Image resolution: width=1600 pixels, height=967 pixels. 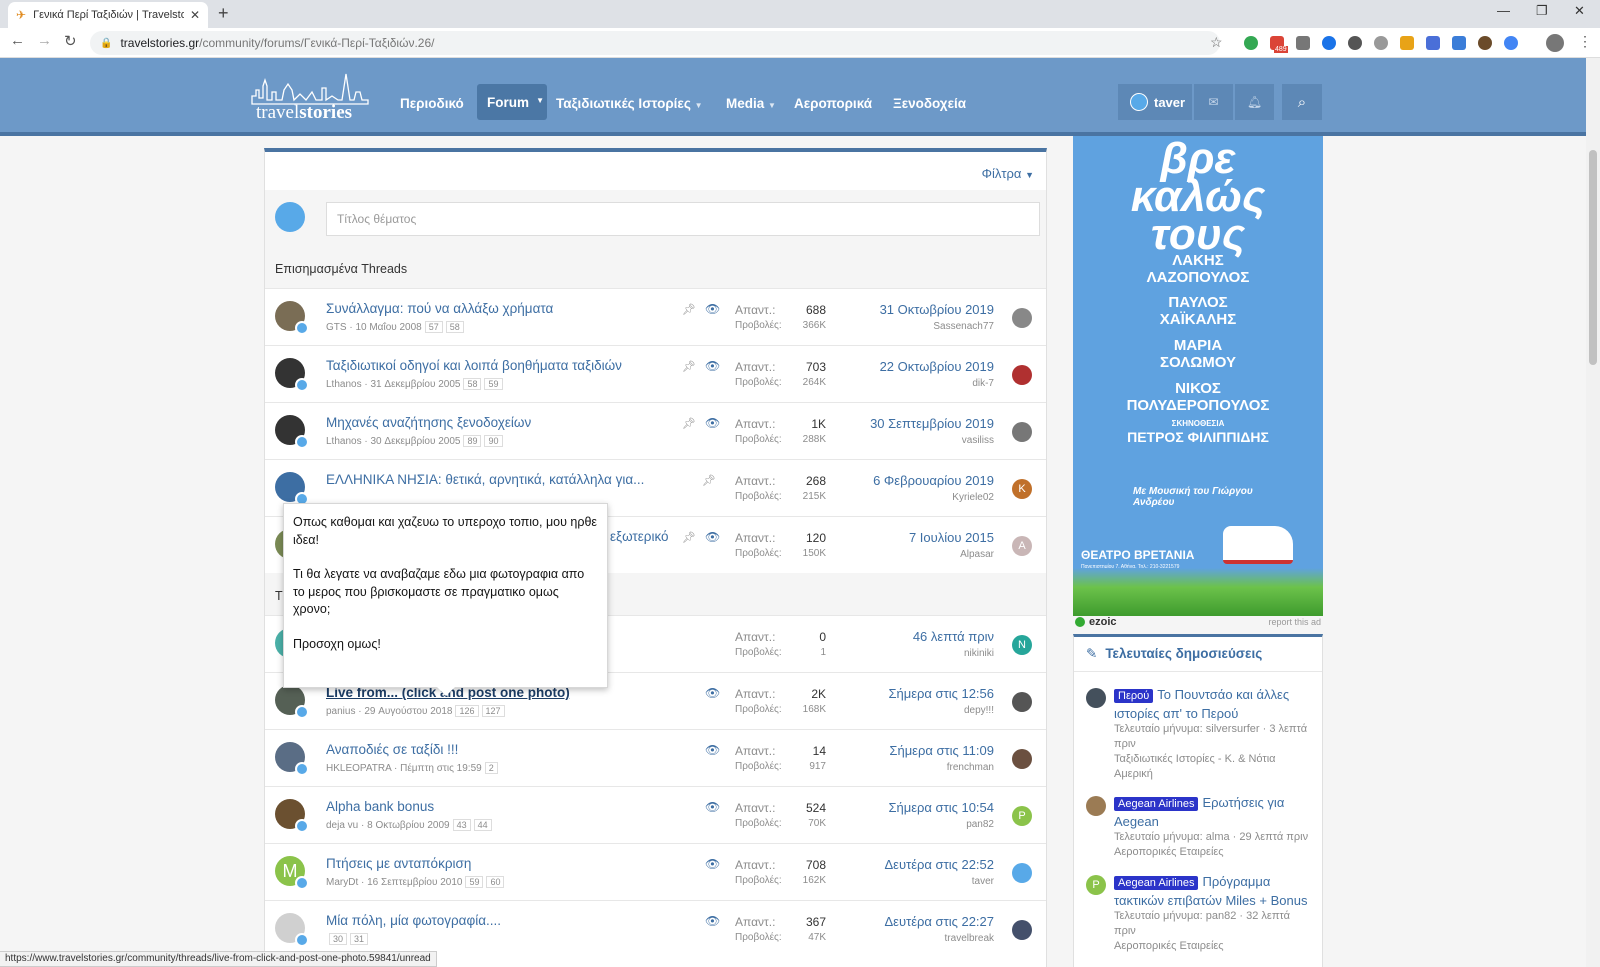 What do you see at coordinates (408, 711) in the screenshot?
I see `thread-start-date: 29 Αυγούστου 2018` at bounding box center [408, 711].